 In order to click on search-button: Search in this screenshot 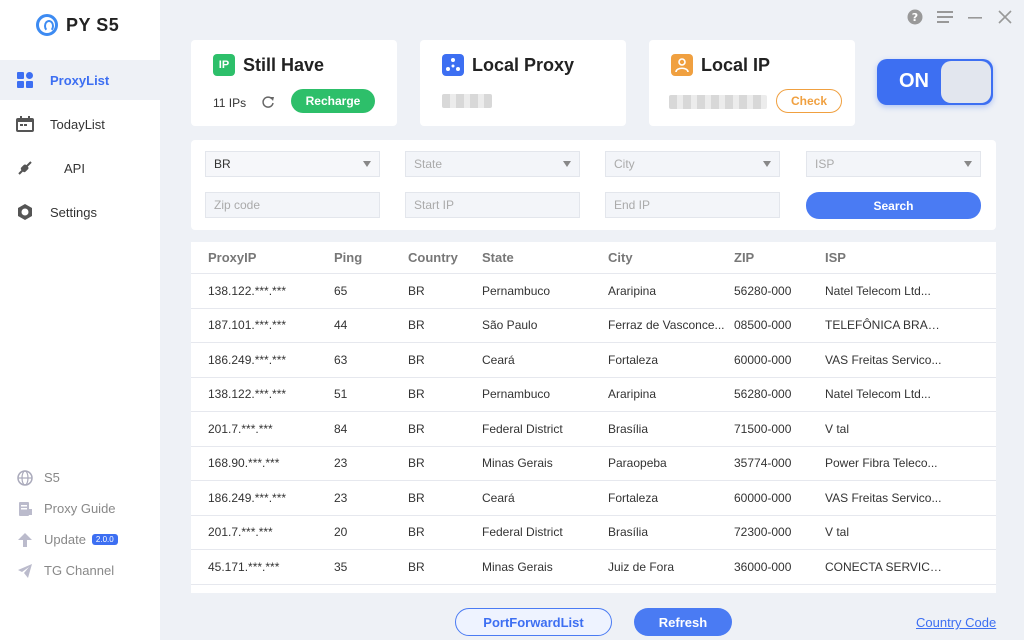, I will do `click(893, 205)`.